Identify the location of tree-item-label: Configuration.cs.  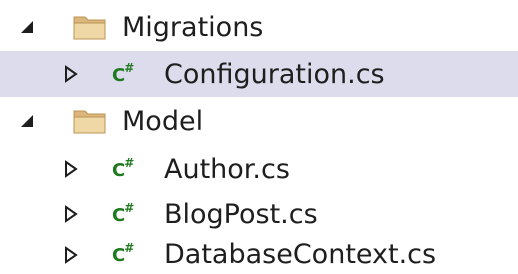
(274, 74).